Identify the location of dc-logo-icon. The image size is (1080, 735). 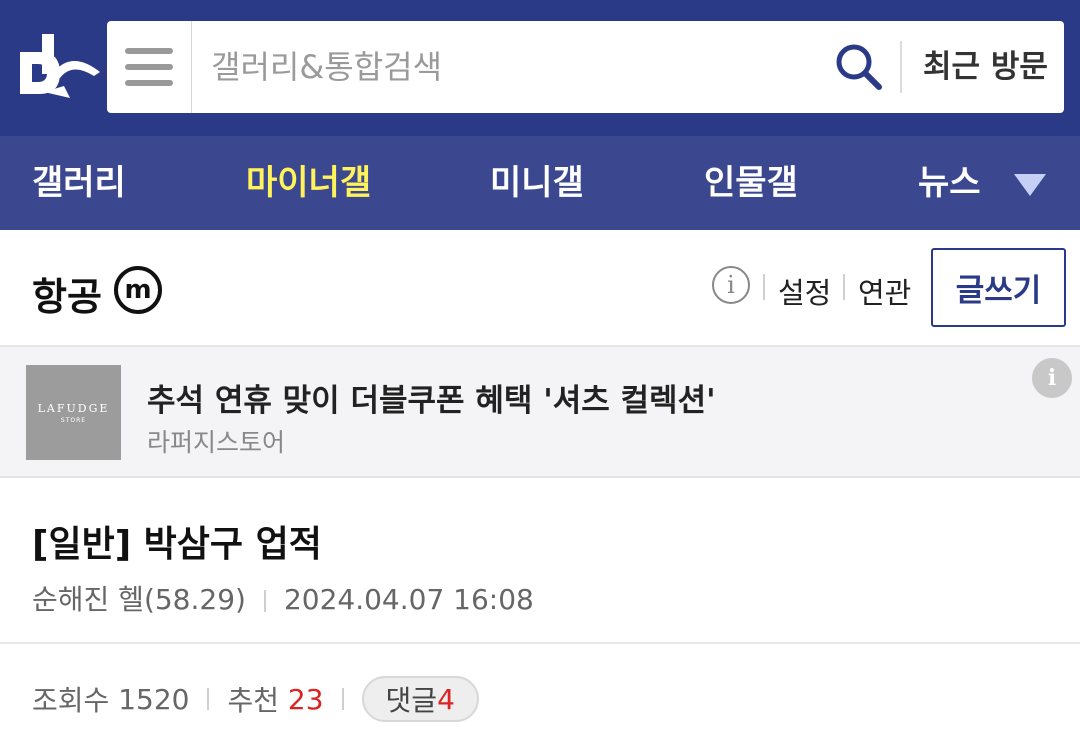
(58, 65).